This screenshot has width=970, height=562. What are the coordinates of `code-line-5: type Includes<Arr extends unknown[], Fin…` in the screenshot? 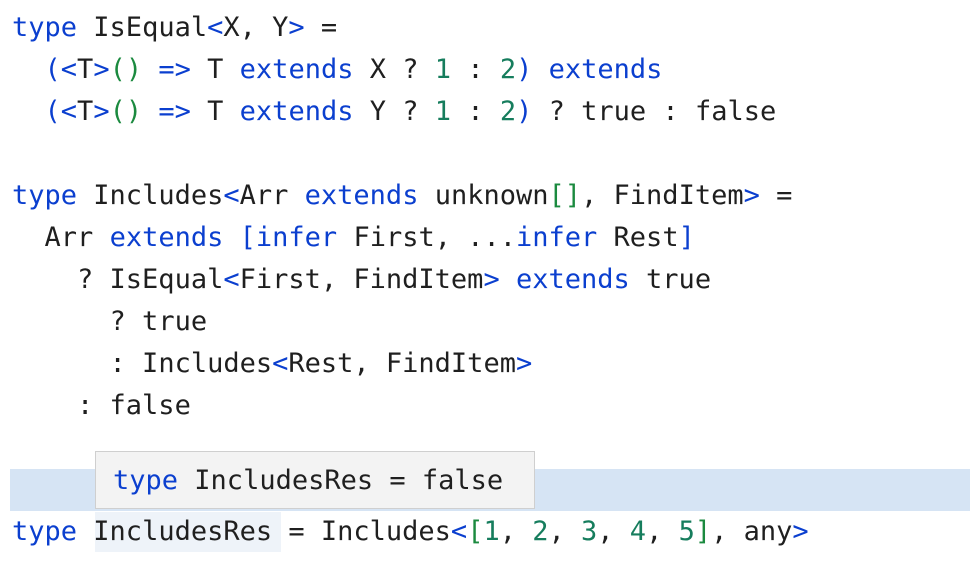 It's located at (402, 196).